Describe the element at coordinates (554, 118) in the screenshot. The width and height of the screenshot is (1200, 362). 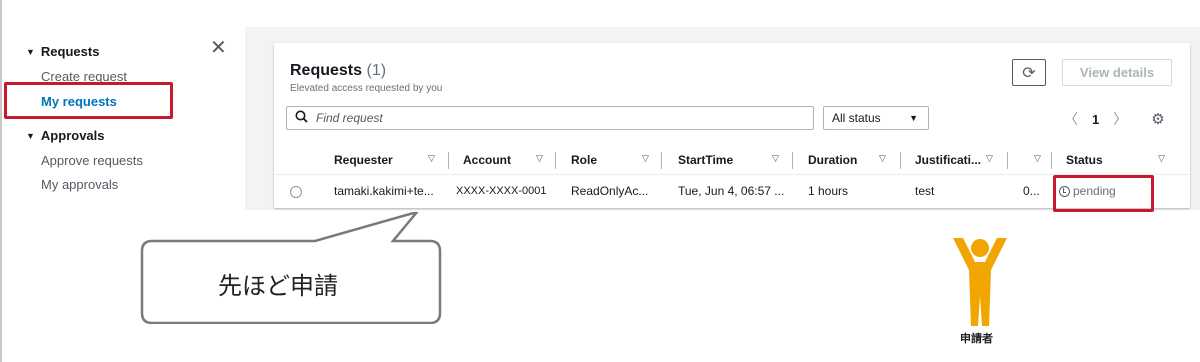
I see `search-input` at that location.